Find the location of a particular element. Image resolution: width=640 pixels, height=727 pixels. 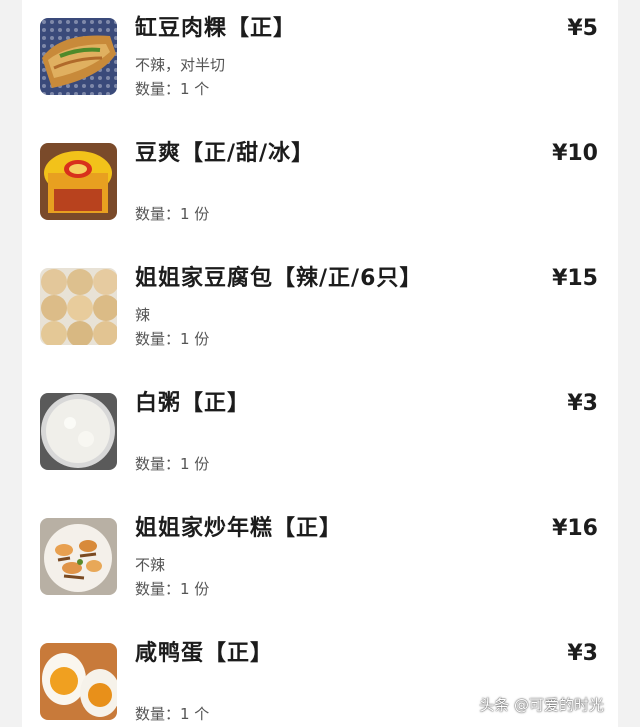

dessert-cup-image is located at coordinates (78, 181).